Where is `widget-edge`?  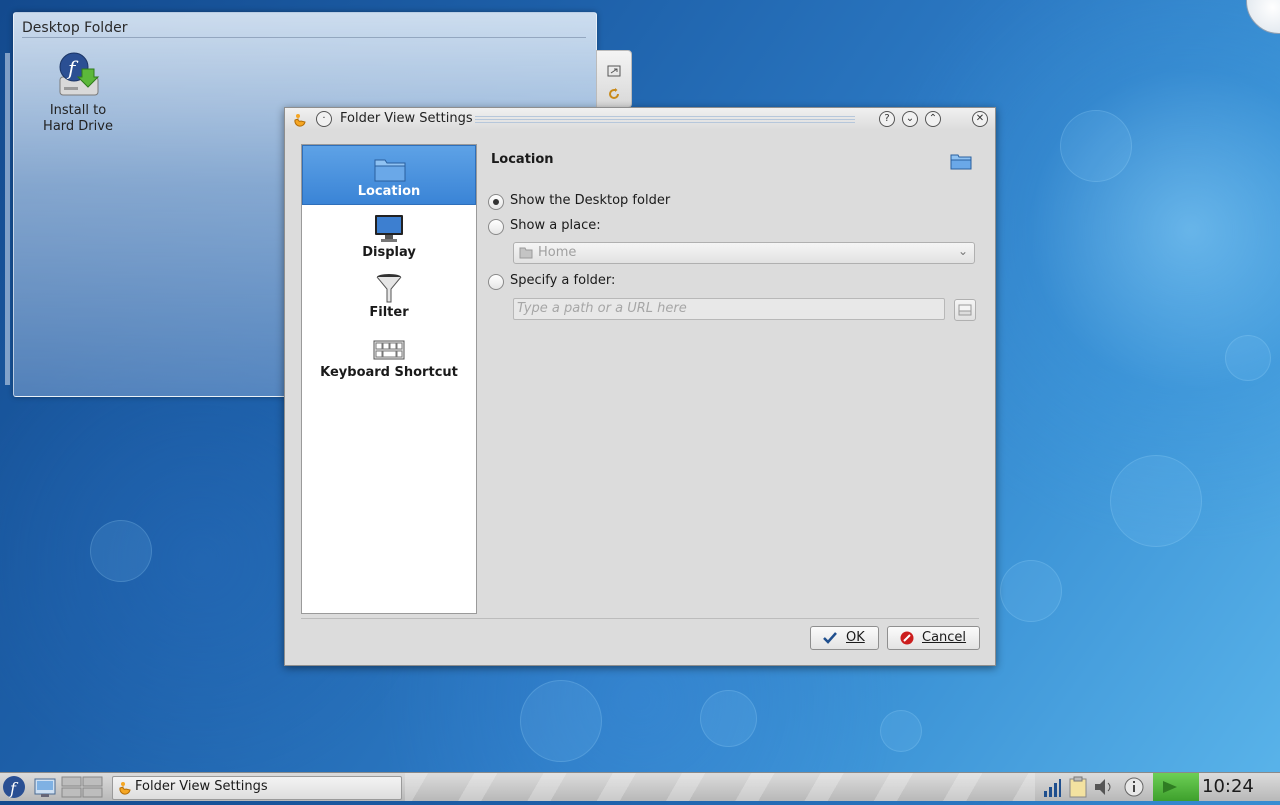
widget-edge is located at coordinates (7, 219).